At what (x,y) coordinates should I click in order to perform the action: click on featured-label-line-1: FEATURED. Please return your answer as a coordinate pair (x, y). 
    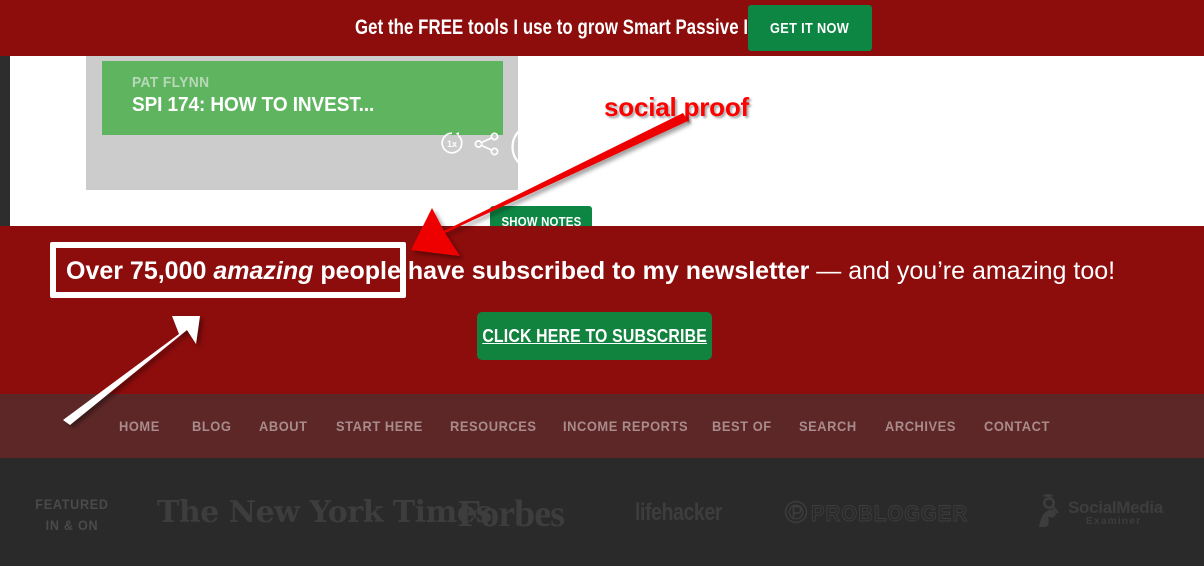
    Looking at the image, I should click on (72, 504).